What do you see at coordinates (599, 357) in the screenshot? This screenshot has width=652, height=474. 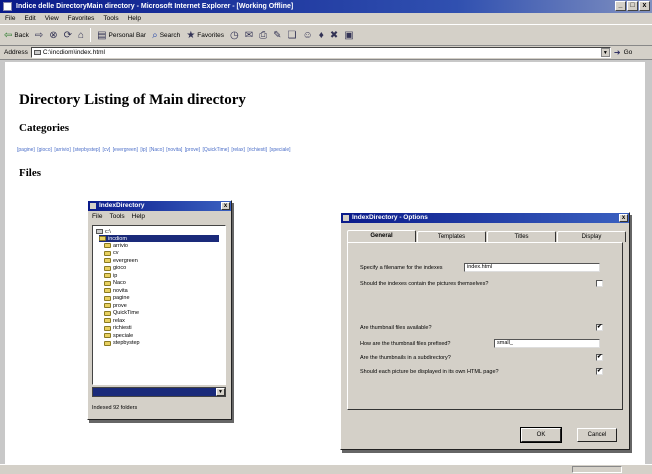 I see `thumb-subdir-checkbox: ✔` at bounding box center [599, 357].